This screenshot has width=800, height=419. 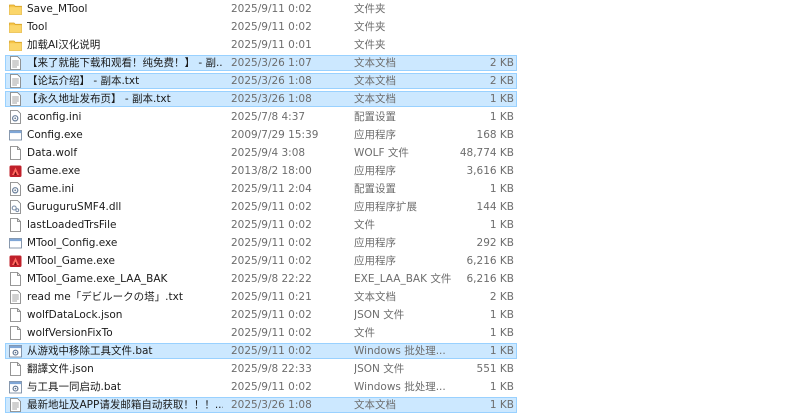 What do you see at coordinates (400, 81) in the screenshot?
I see `file-row: 【论坛介绍】 - 副本.txt 2025/3/26 1:08 文本文档 2 KB` at bounding box center [400, 81].